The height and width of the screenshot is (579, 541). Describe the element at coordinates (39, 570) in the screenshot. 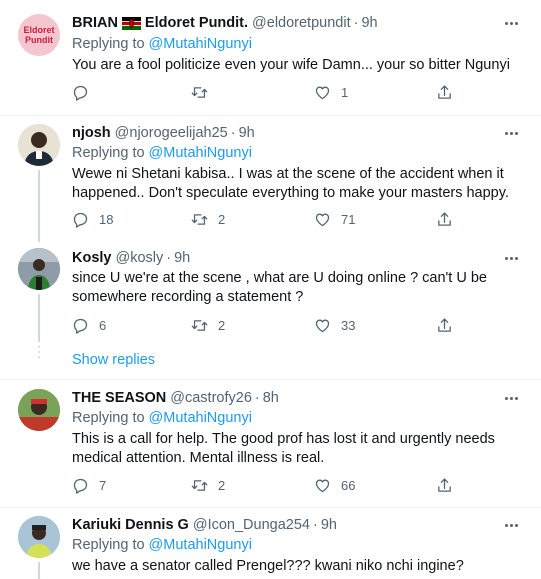

I see `thread-line` at that location.